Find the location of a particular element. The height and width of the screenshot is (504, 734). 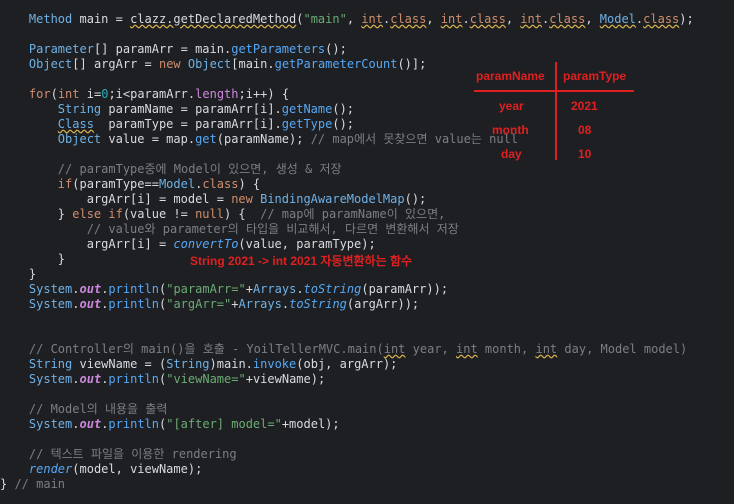

row-month-value: 08 is located at coordinates (585, 130).